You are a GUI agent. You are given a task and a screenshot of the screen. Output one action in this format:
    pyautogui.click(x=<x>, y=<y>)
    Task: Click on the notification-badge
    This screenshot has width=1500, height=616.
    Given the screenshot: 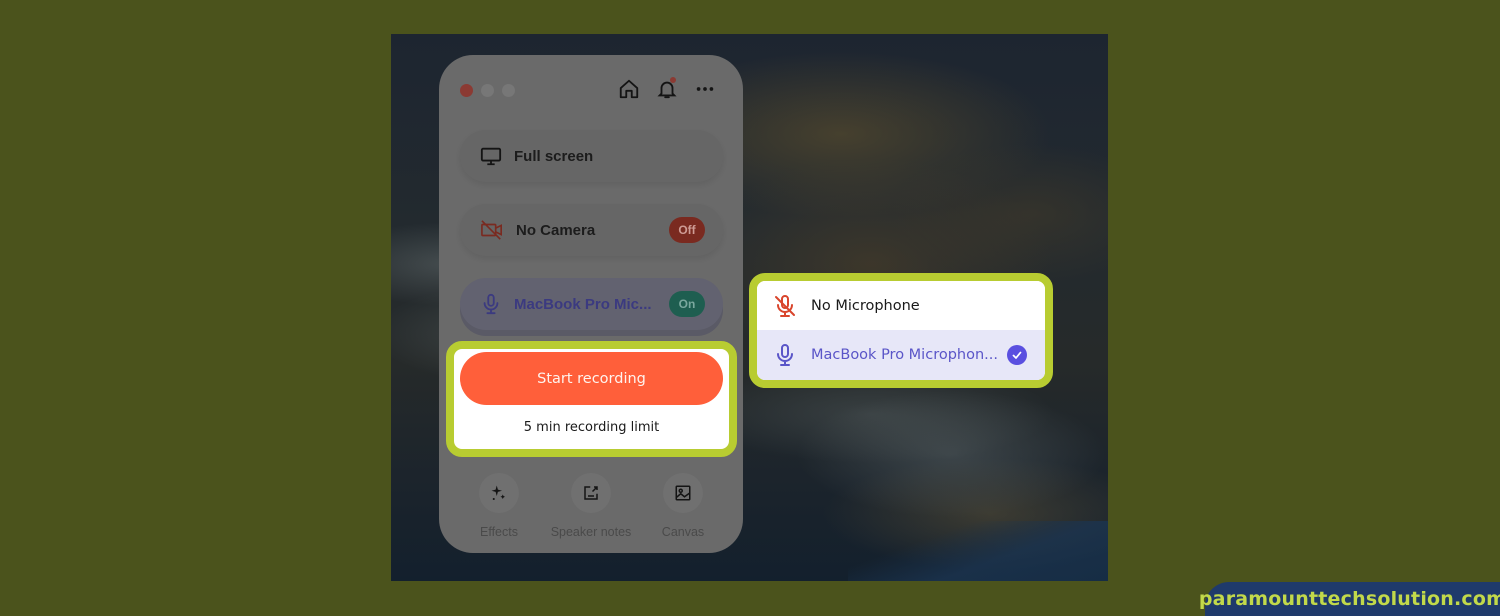 What is the action you would take?
    pyautogui.click(x=673, y=80)
    